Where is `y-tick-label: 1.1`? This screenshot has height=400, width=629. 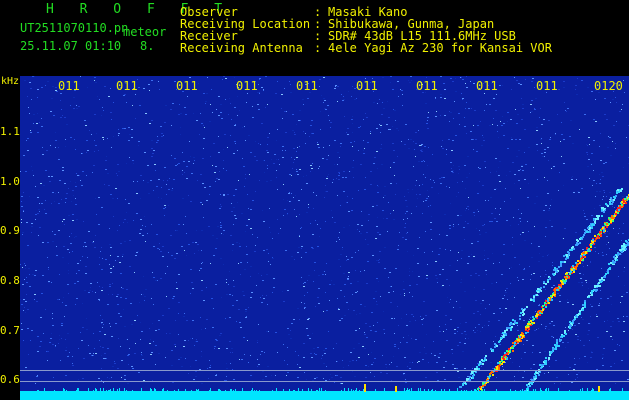 y-tick-label: 1.1 is located at coordinates (10, 131).